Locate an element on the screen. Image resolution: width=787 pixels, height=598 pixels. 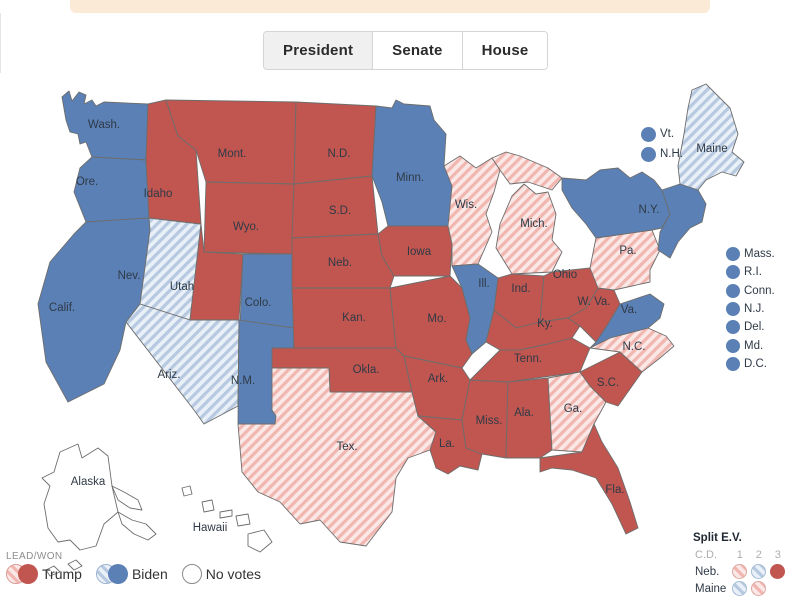
no-votes-legend-label: No votes is located at coordinates (233, 574).